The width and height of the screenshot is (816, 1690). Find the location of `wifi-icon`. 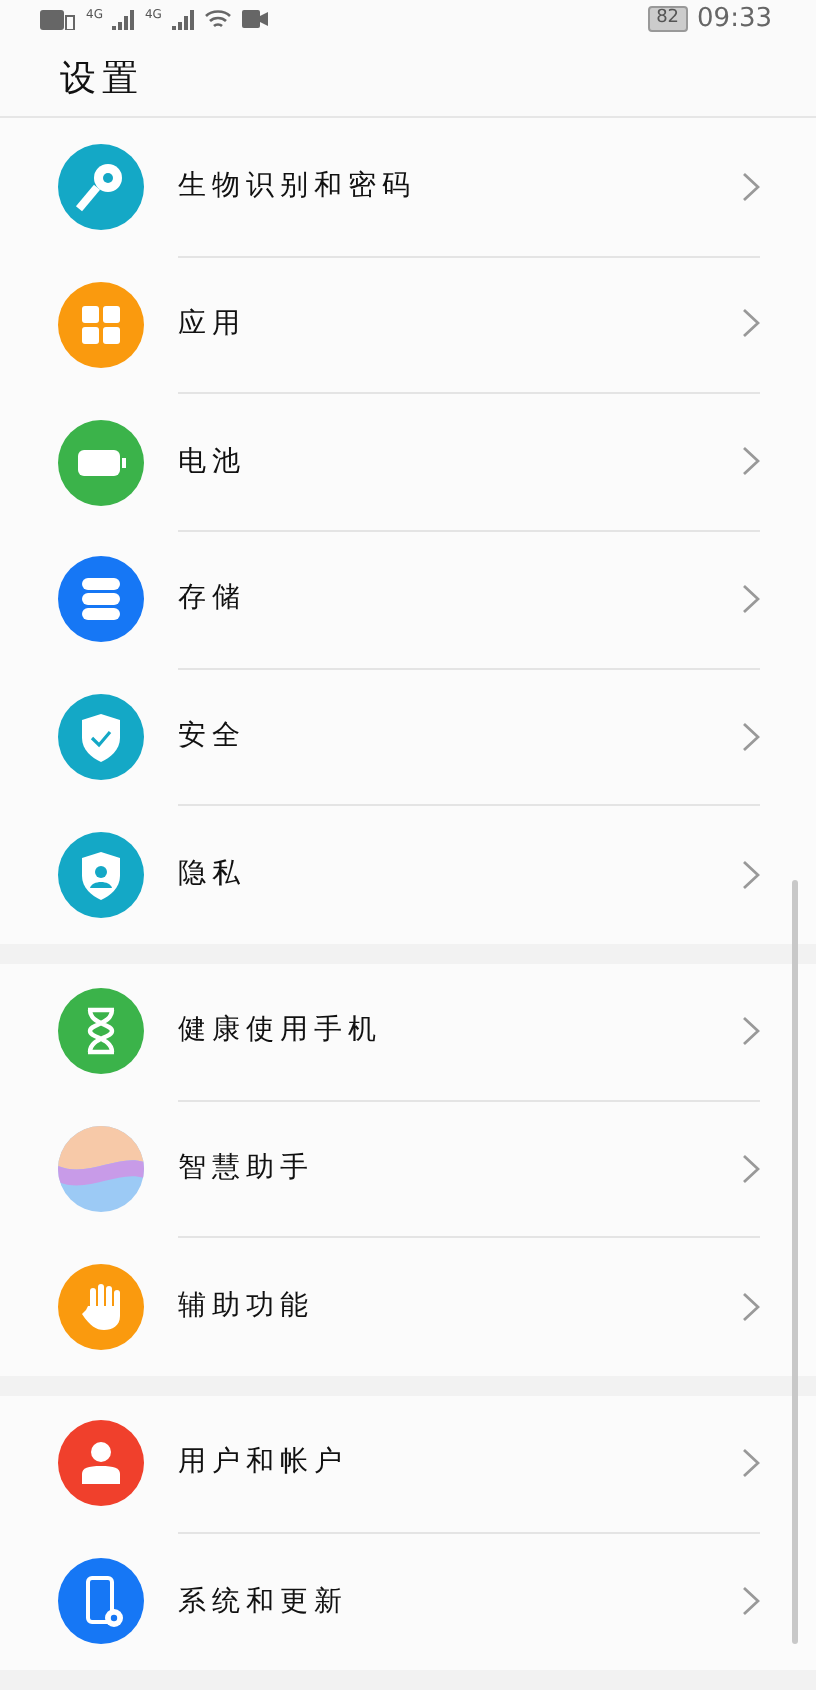

wifi-icon is located at coordinates (217, 19).